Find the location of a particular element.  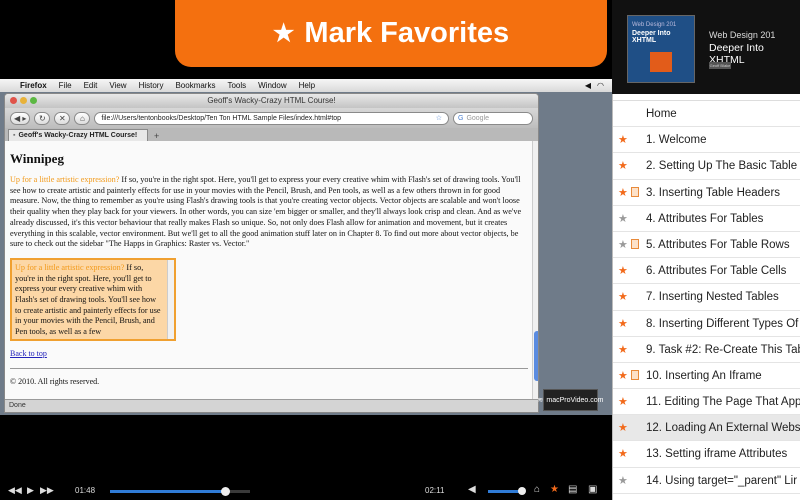

new-tab-button: + is located at coordinates (156, 136).